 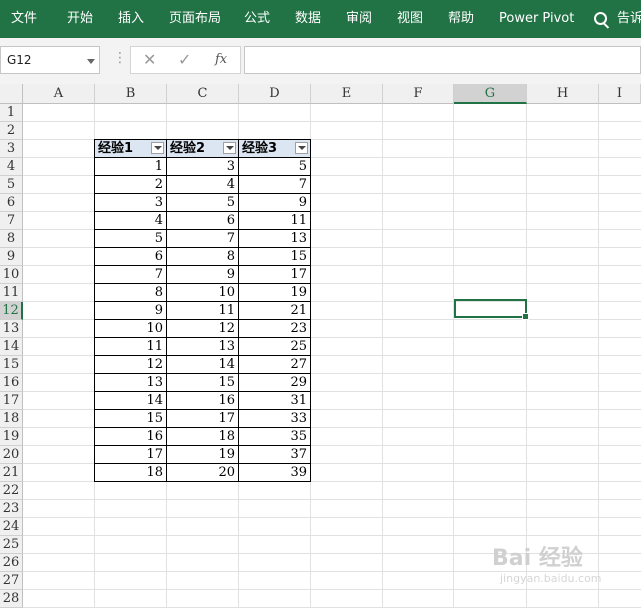 What do you see at coordinates (11, 113) in the screenshot?
I see `row-header-1: 1` at bounding box center [11, 113].